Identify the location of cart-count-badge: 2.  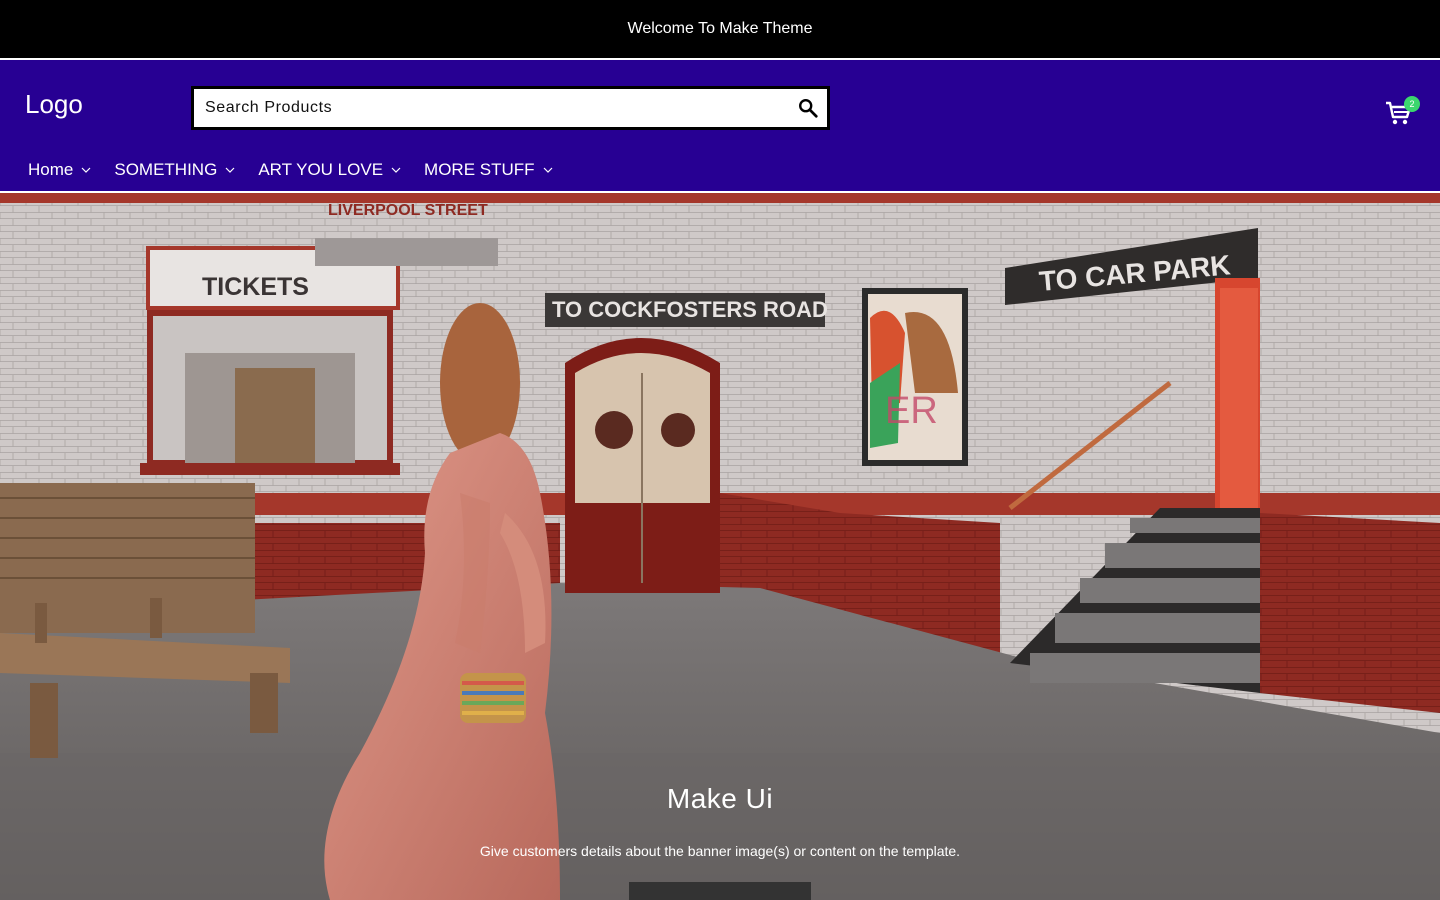
(1412, 104).